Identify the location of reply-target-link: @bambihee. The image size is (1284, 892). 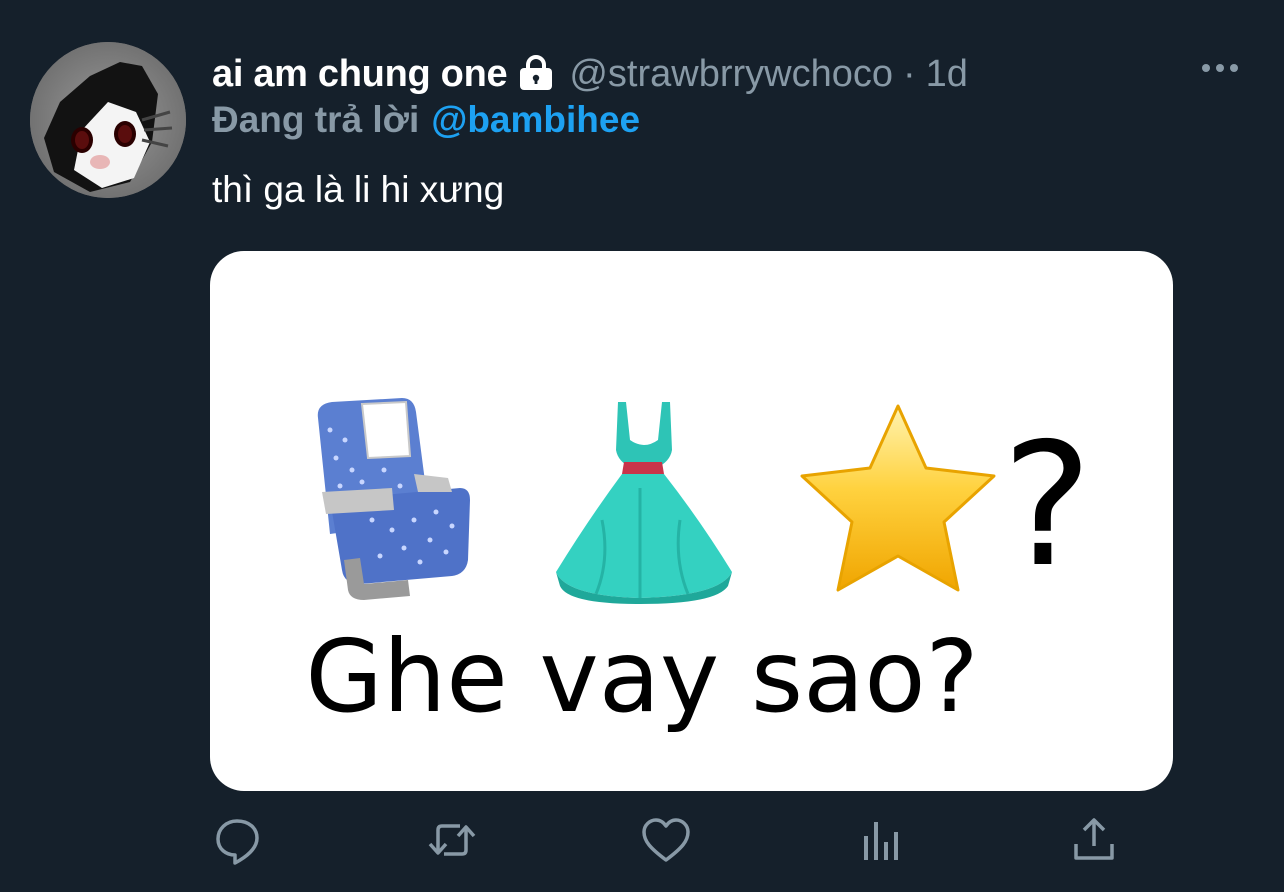
(535, 120).